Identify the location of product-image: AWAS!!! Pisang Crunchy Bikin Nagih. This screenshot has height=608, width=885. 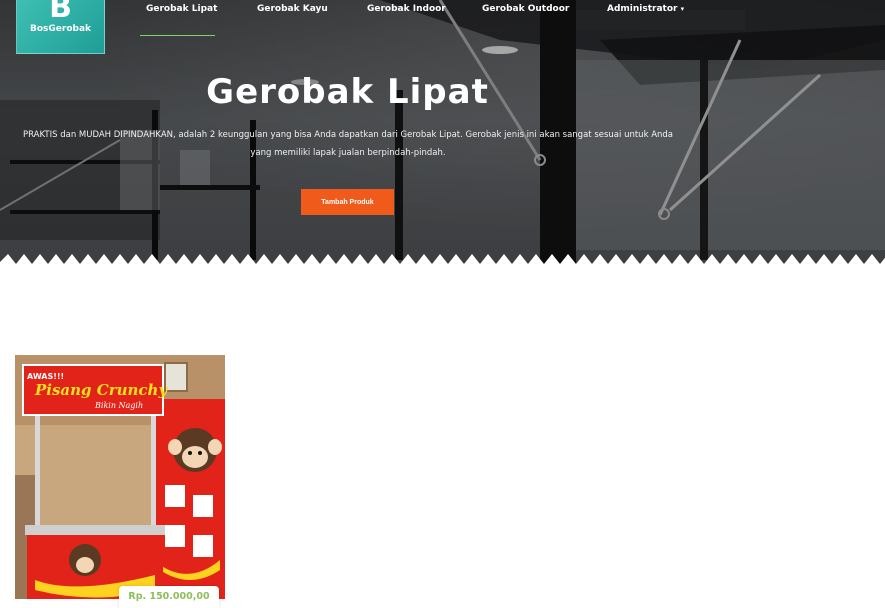
(120, 477).